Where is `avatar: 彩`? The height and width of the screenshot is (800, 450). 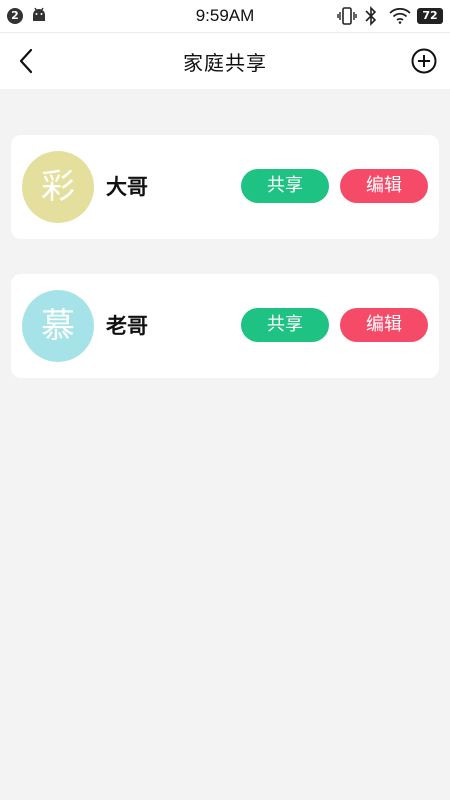
avatar: 彩 is located at coordinates (58, 187).